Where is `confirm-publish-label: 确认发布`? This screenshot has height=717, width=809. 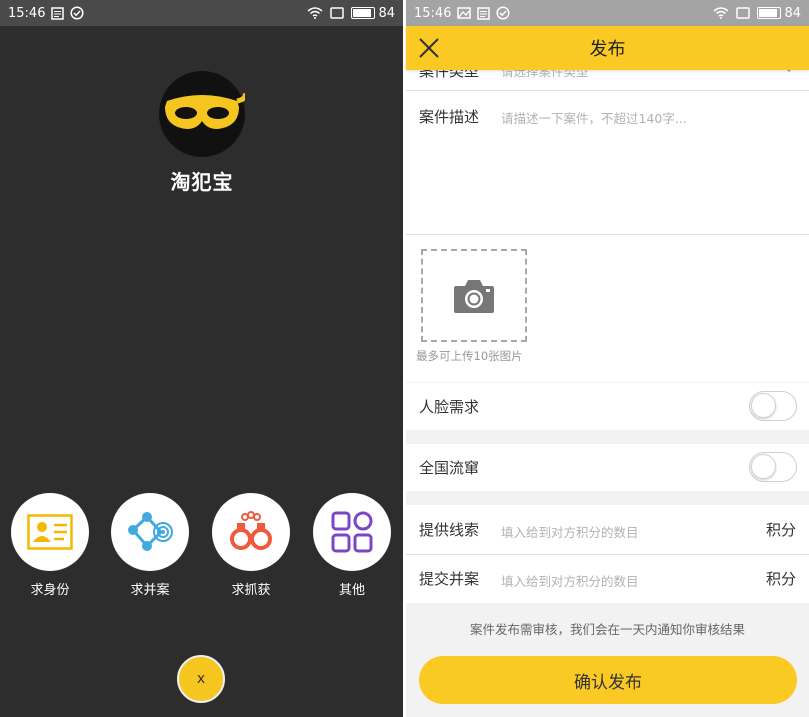 confirm-publish-label: 确认发布 is located at coordinates (608, 682).